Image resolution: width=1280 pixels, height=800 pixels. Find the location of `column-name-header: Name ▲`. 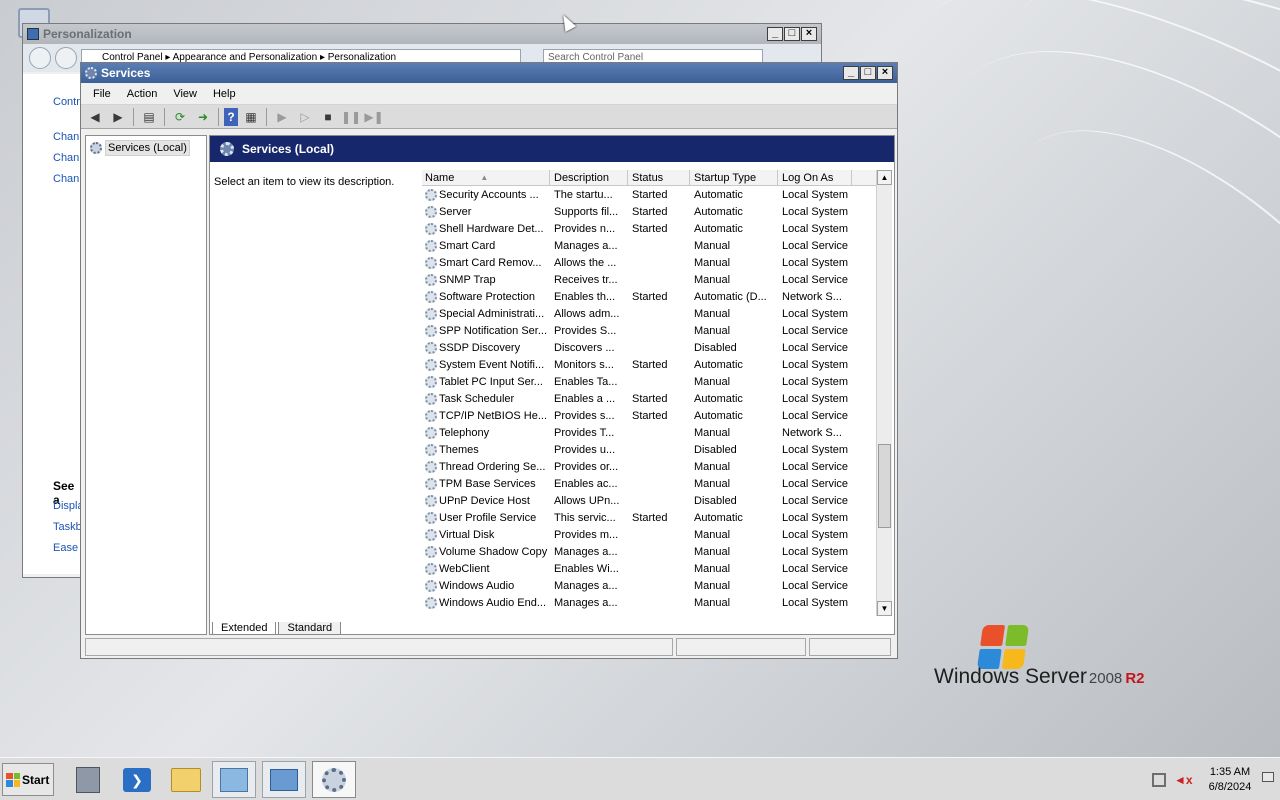

column-name-header: Name ▲ is located at coordinates (486, 177).